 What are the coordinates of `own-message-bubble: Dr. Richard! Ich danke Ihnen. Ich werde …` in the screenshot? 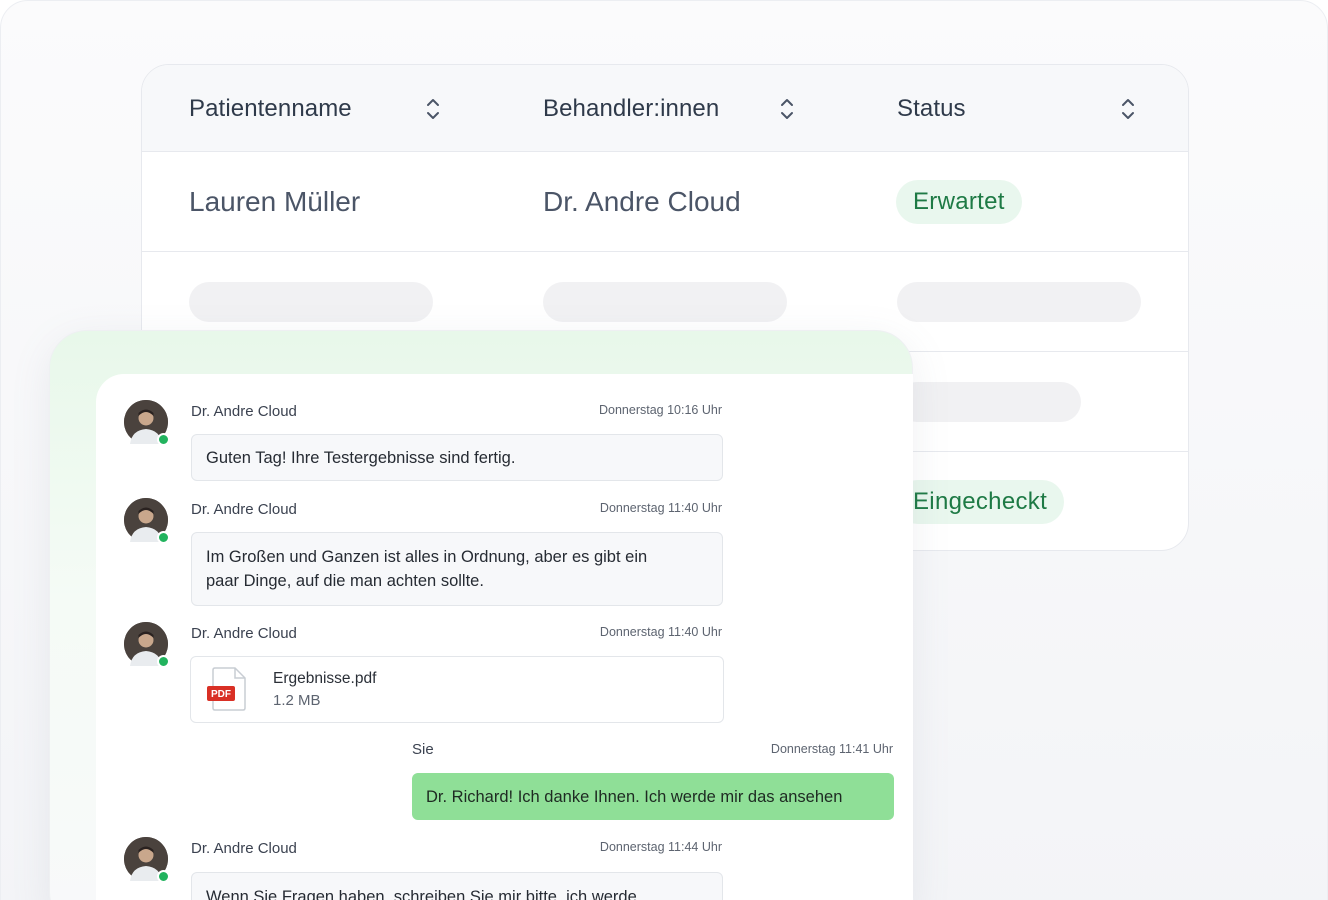 It's located at (653, 796).